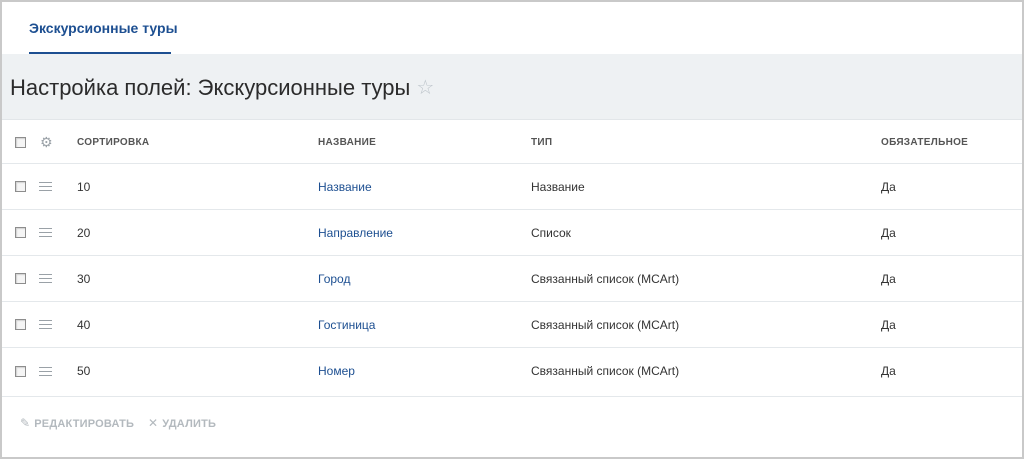 The image size is (1024, 459). What do you see at coordinates (336, 371) in the screenshot?
I see `row-name-link: Номер` at bounding box center [336, 371].